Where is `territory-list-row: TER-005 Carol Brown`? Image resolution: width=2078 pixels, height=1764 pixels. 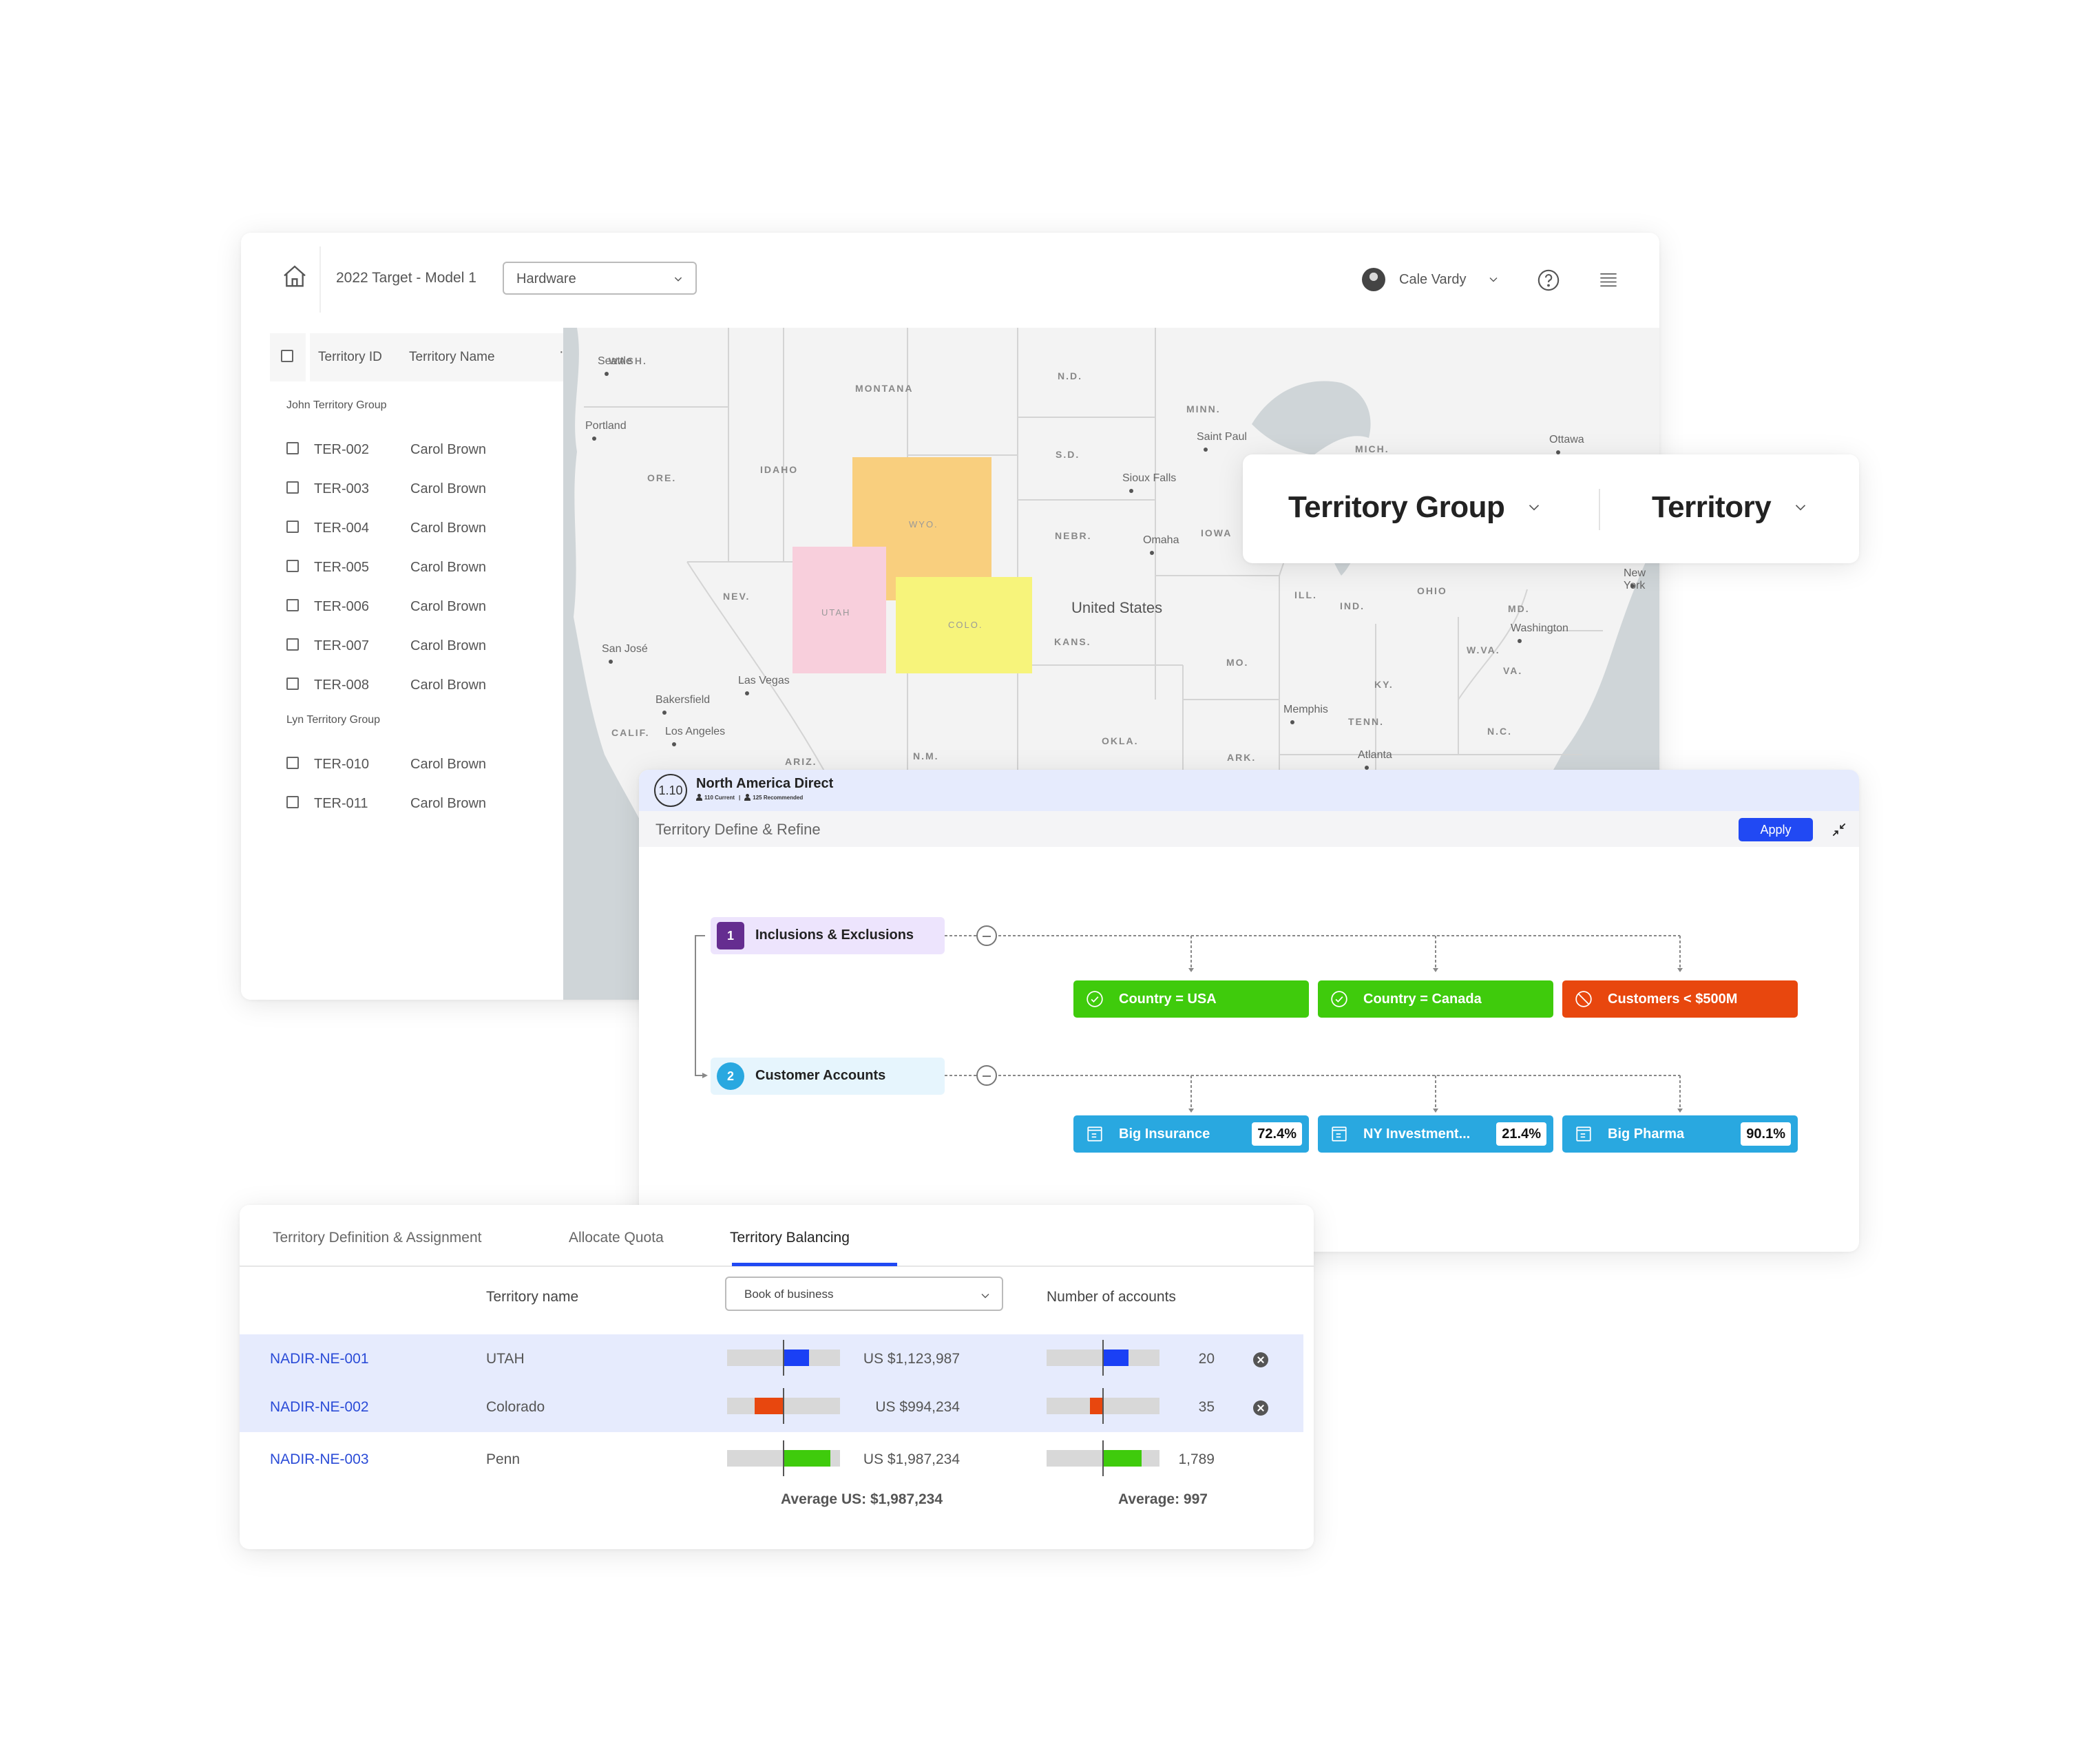
territory-list-row: TER-005 Carol Brown is located at coordinates (417, 568).